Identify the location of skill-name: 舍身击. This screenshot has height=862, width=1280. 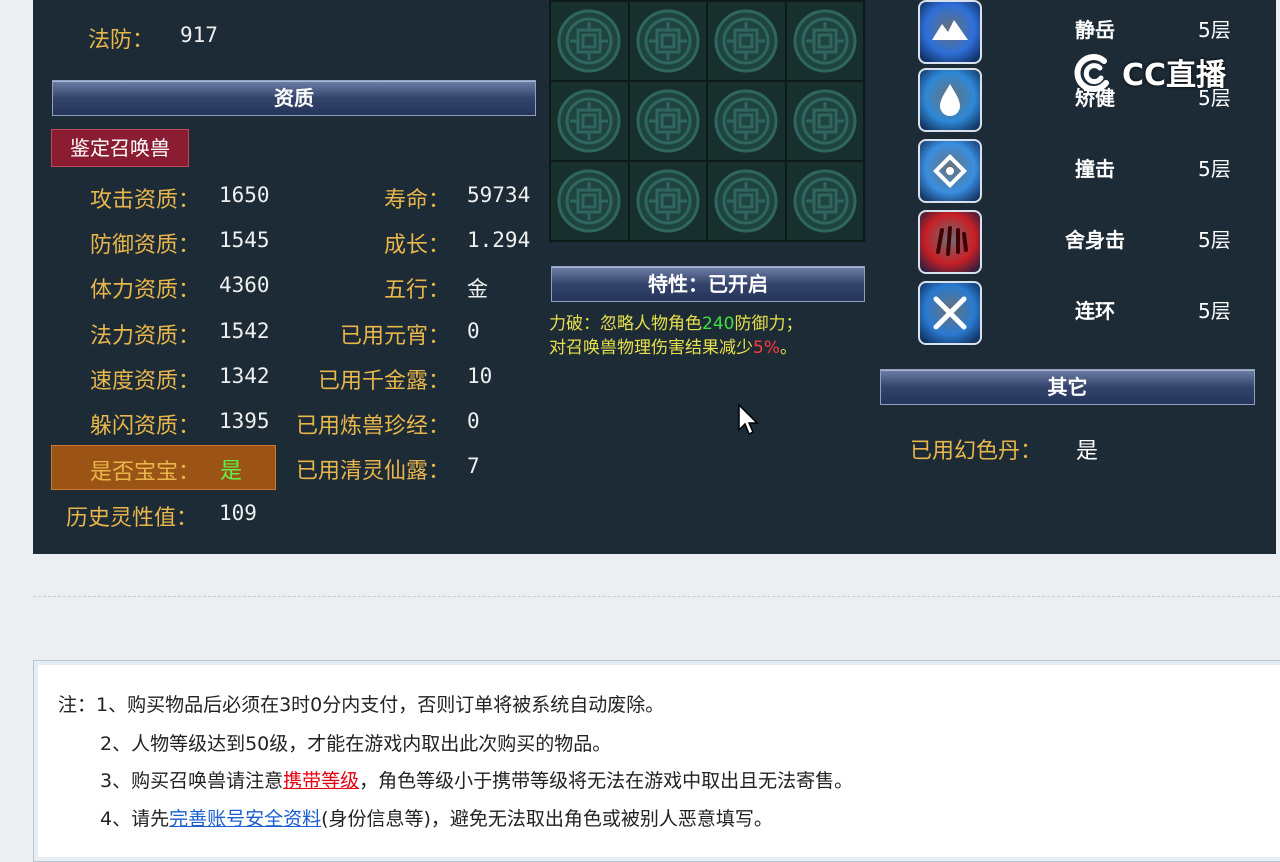
(1095, 240).